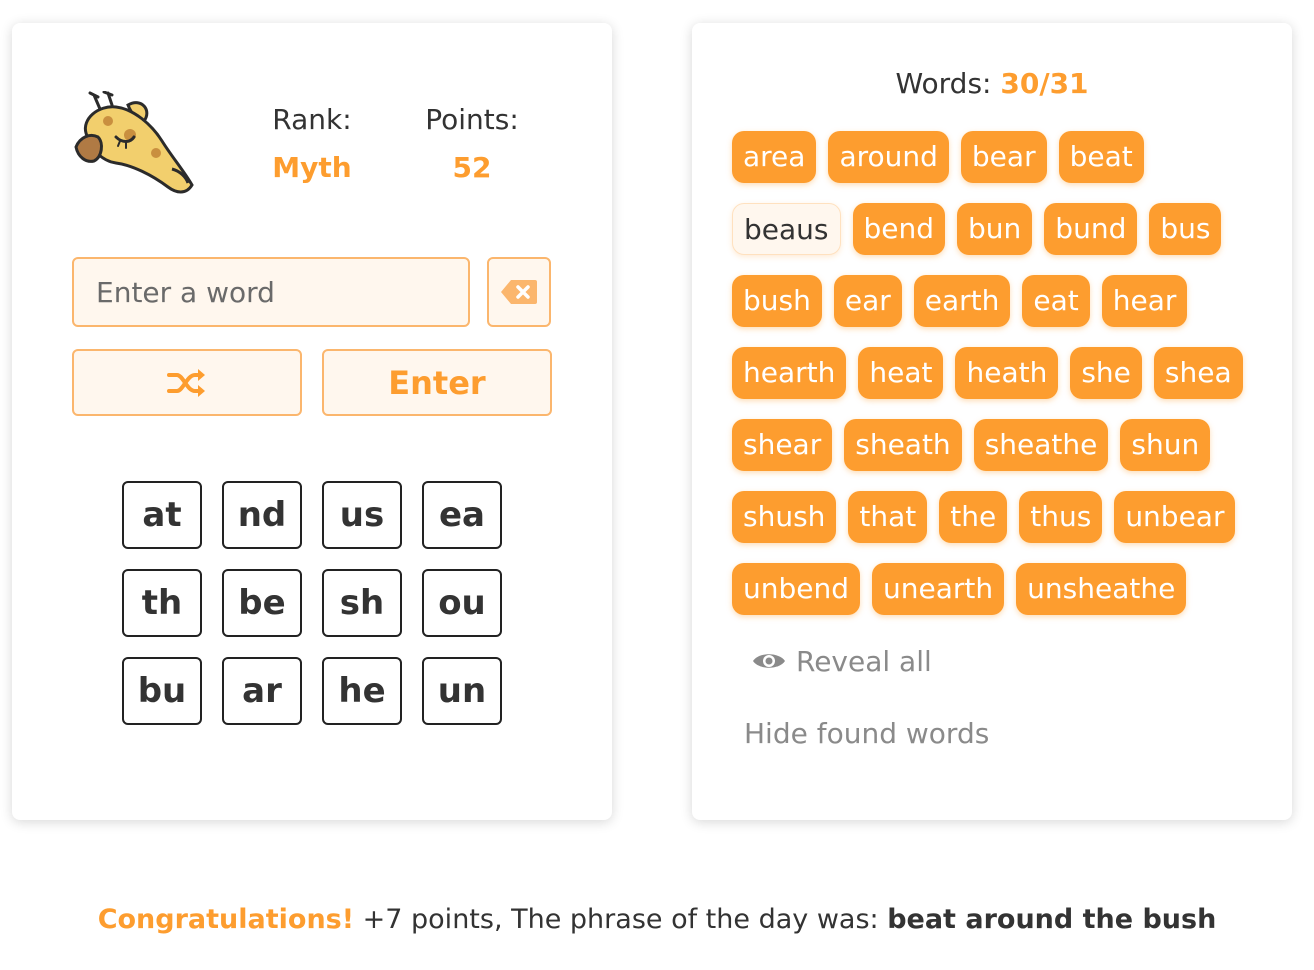  Describe the element at coordinates (782, 445) in the screenshot. I see `found-word-chip: shear` at that location.